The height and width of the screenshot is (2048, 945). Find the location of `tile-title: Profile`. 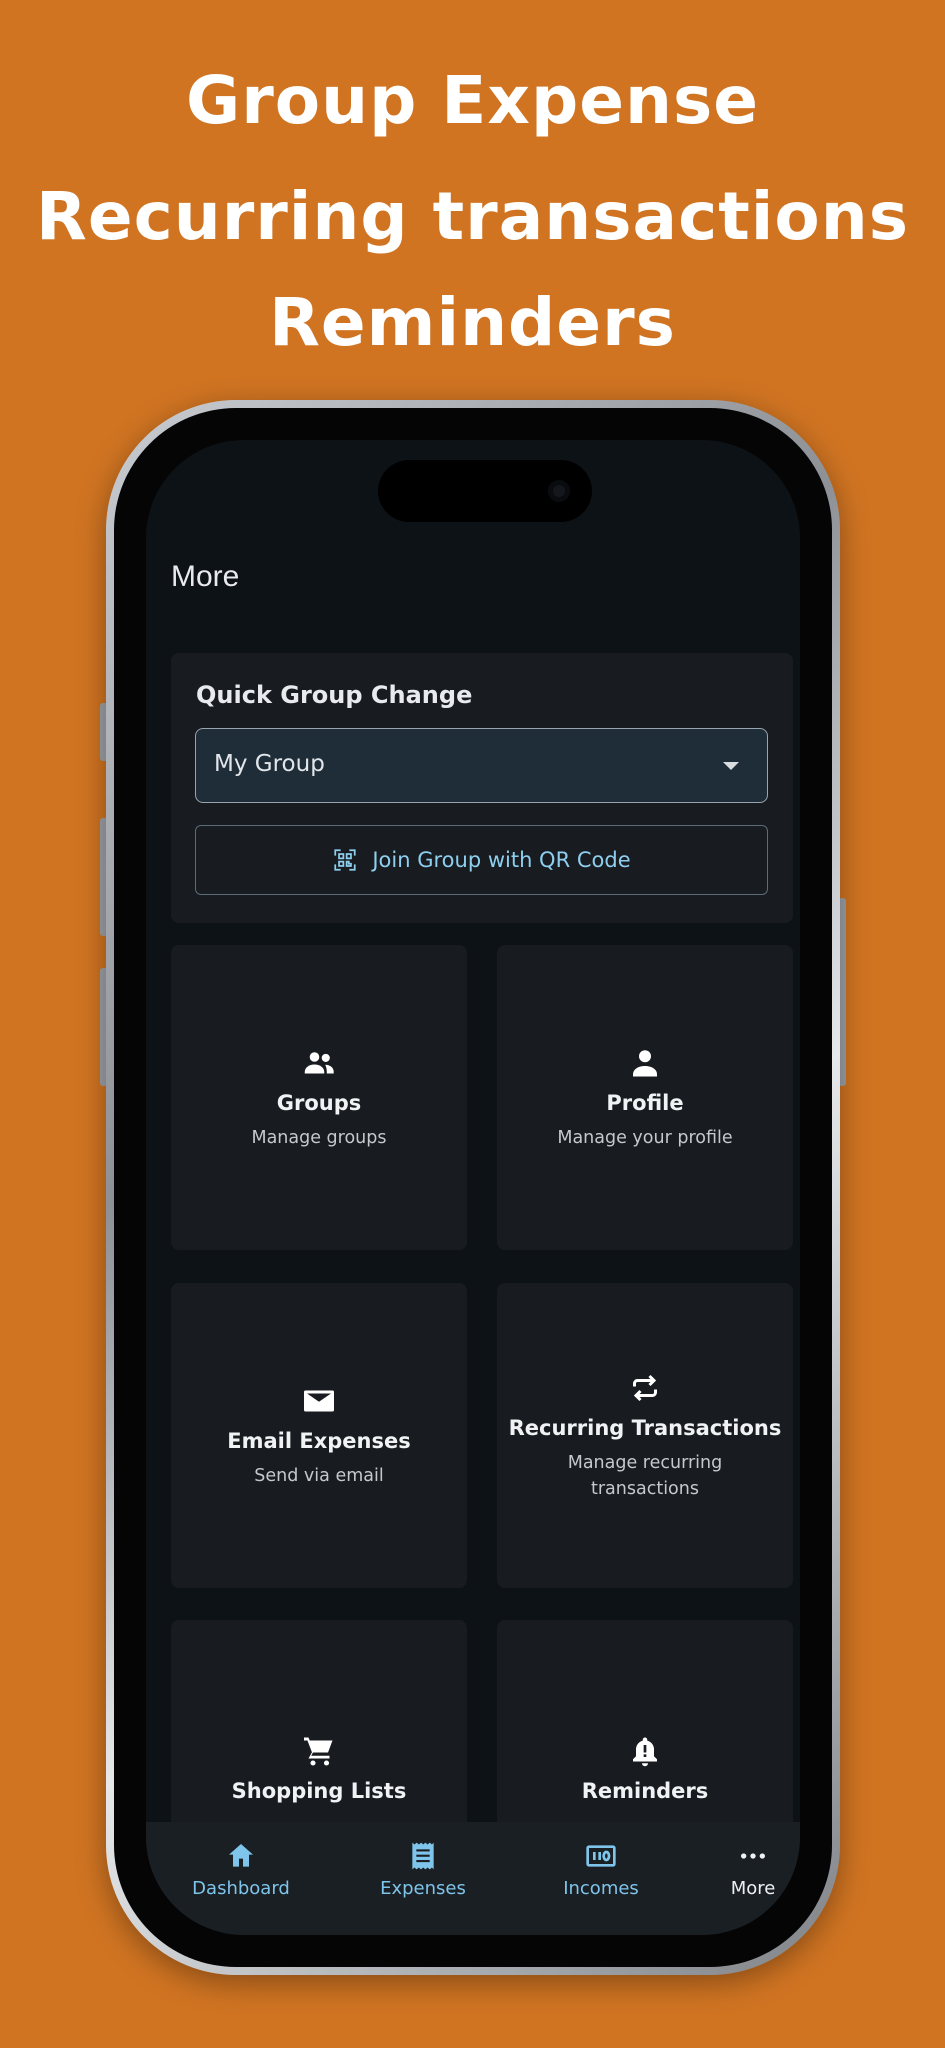

tile-title: Profile is located at coordinates (645, 1102).